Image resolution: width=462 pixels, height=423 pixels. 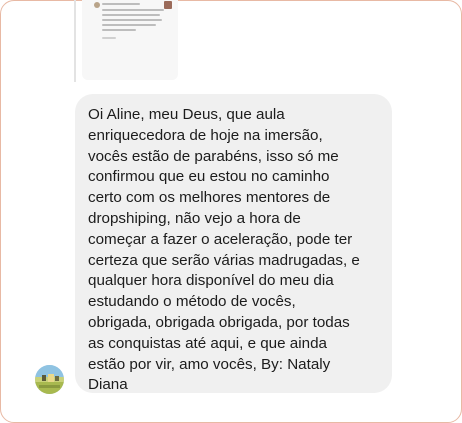 What do you see at coordinates (97, 5) in the screenshot?
I see `story-avatar` at bounding box center [97, 5].